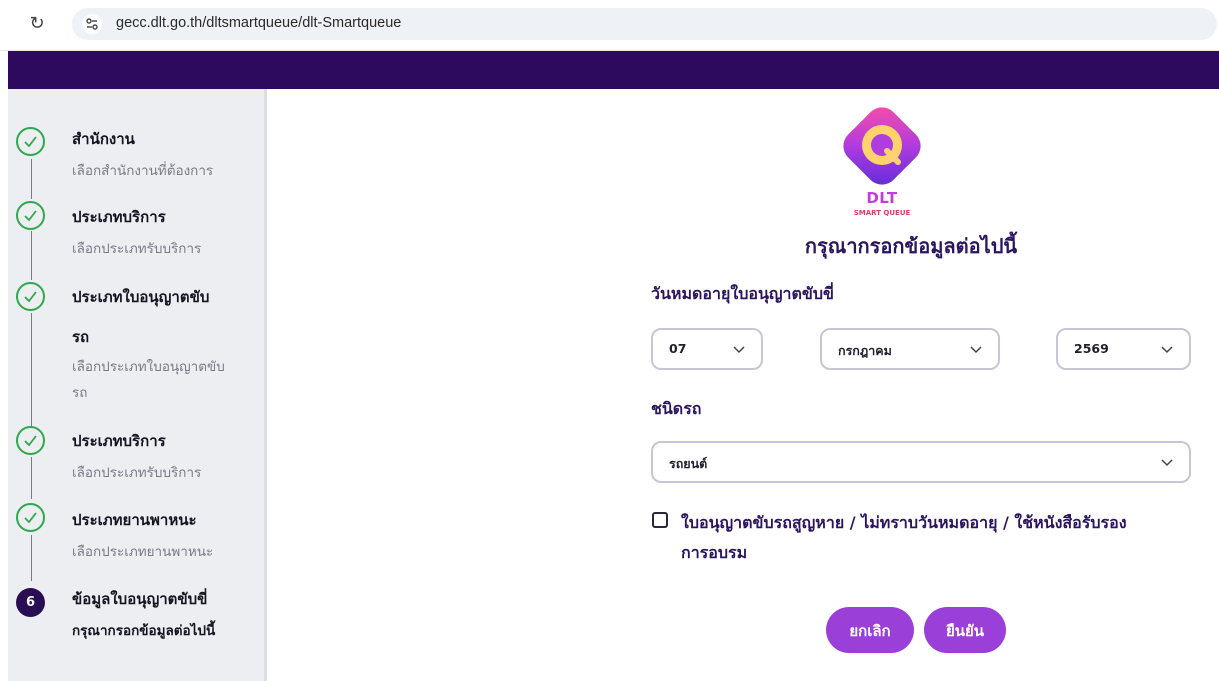  I want to click on confirm-button: ยืนยัน, so click(965, 630).